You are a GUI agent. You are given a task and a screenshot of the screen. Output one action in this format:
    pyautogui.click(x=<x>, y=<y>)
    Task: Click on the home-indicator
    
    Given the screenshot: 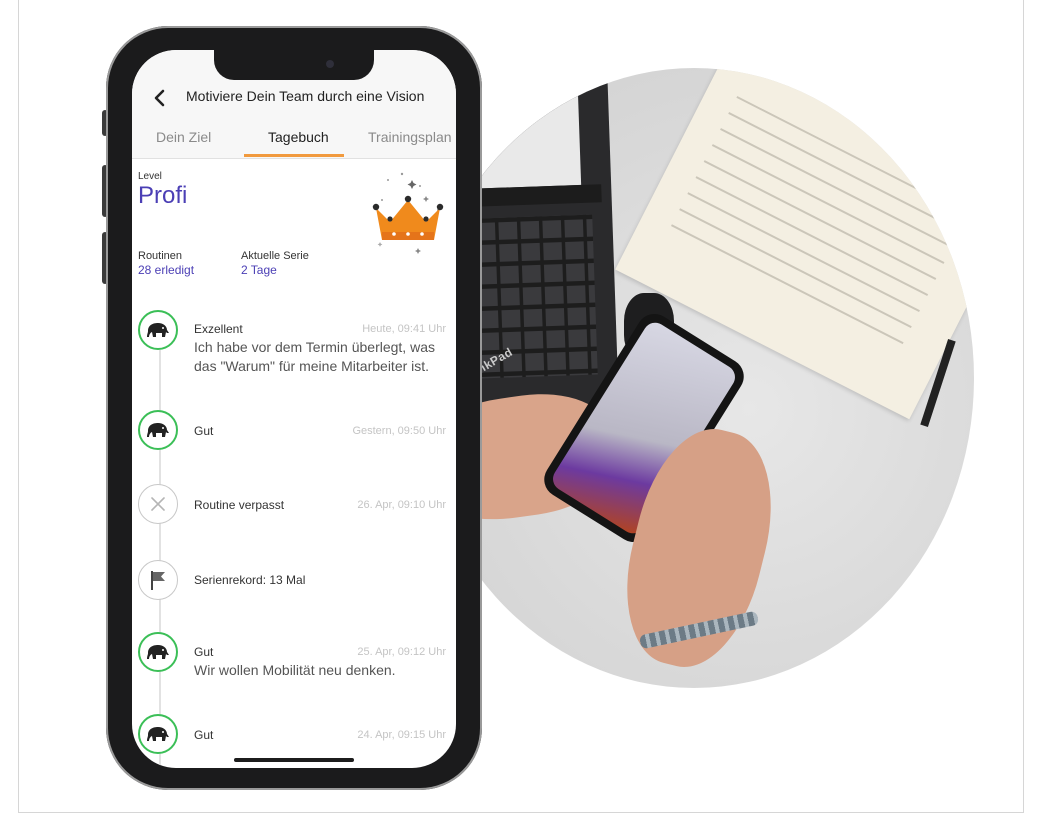 What is the action you would take?
    pyautogui.click(x=294, y=760)
    